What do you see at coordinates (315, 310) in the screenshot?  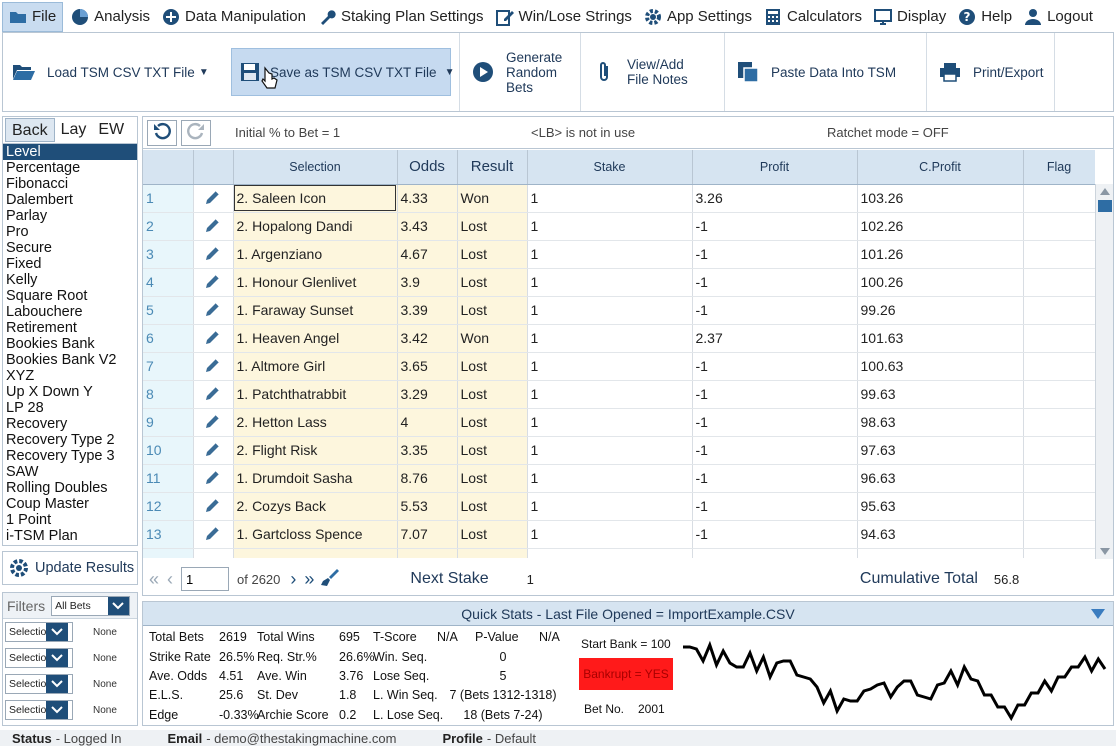 I see `cell-selection: 1. Faraway Sunset` at bounding box center [315, 310].